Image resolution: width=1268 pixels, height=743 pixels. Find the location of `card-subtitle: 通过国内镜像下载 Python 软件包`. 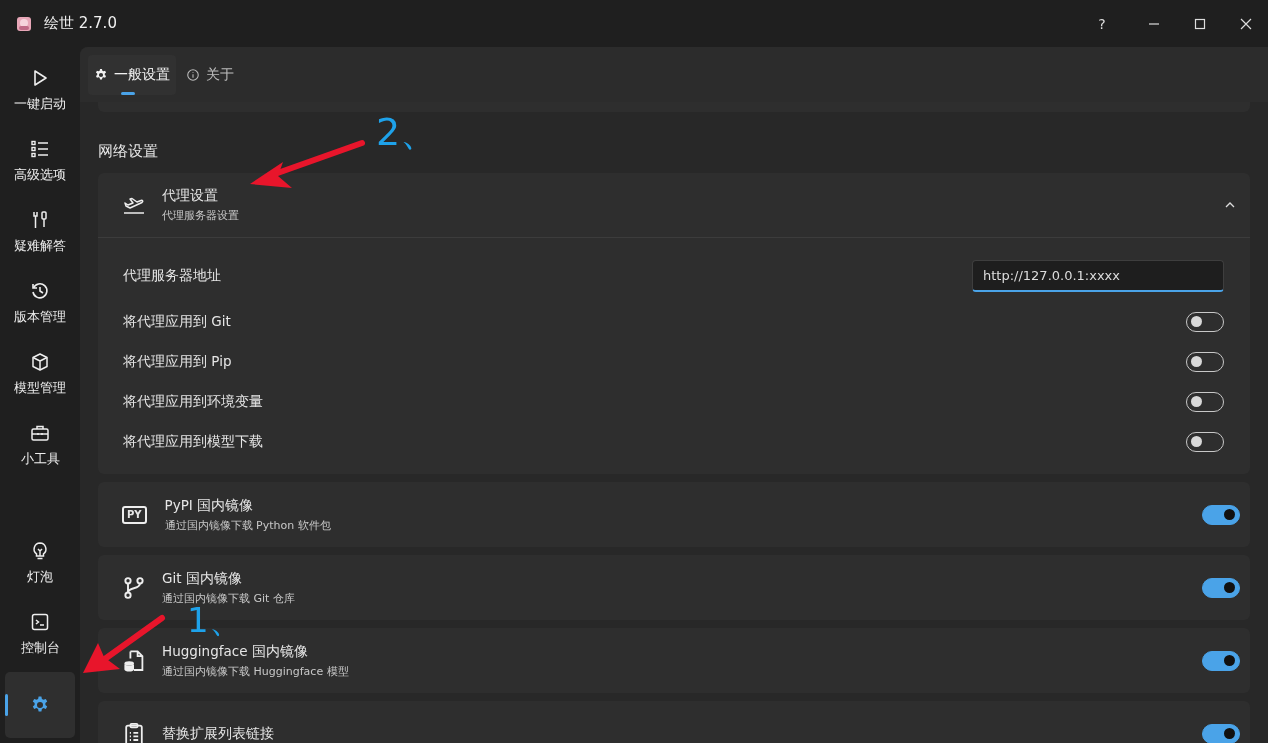

card-subtitle: 通过国内镜像下载 Python 软件包 is located at coordinates (247, 525).